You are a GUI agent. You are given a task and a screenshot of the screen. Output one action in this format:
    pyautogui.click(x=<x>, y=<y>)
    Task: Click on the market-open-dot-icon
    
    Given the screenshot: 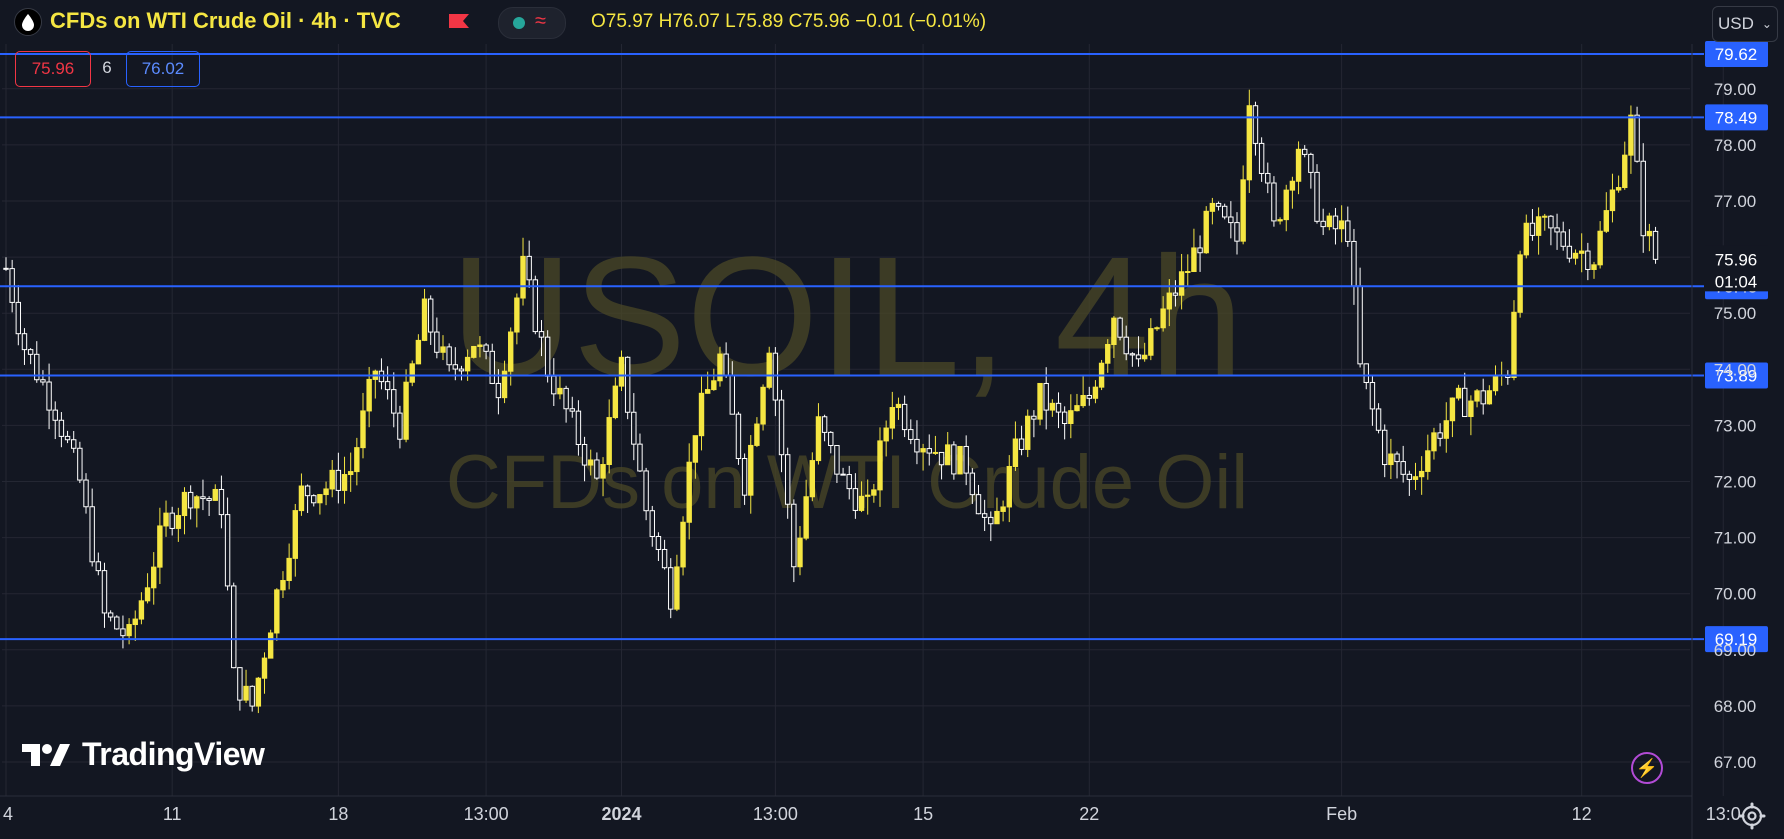 What is the action you would take?
    pyautogui.click(x=519, y=23)
    